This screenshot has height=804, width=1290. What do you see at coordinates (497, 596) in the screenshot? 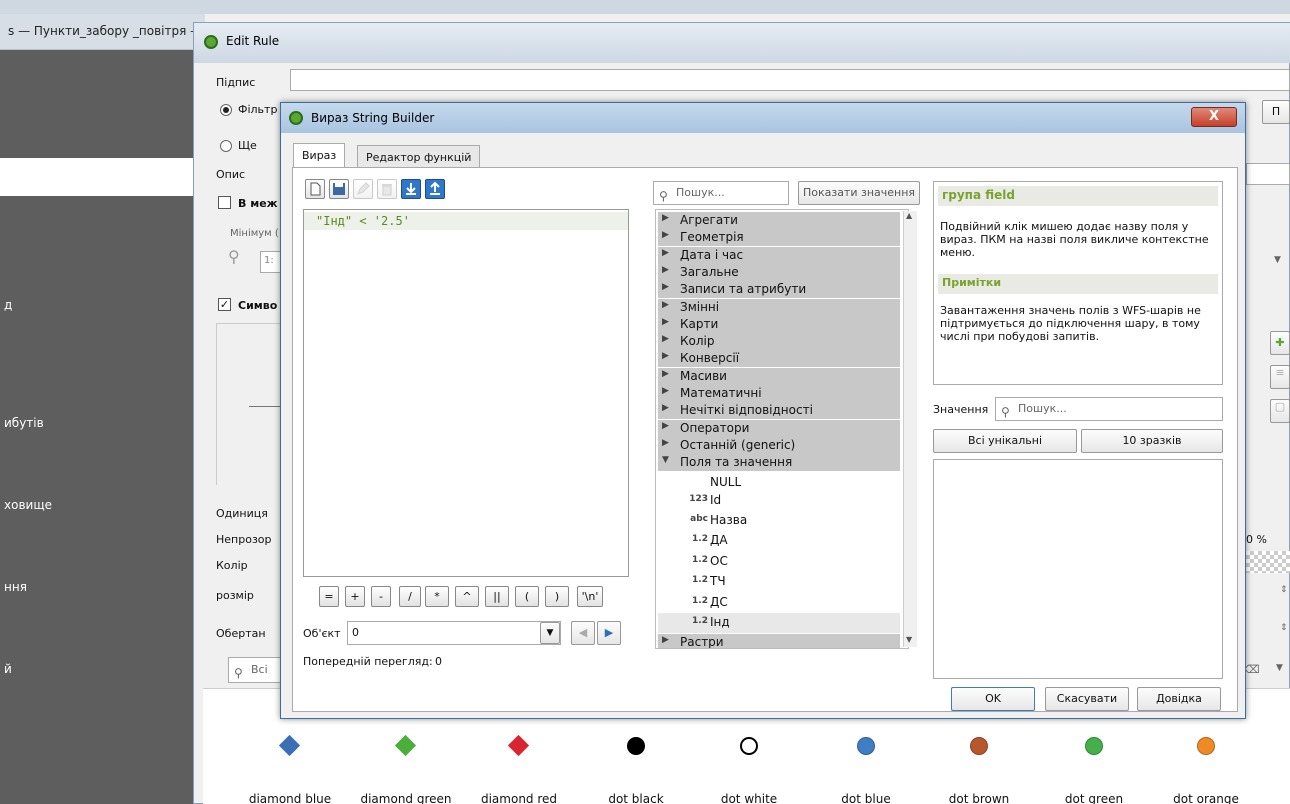
I see `operator-concat-button: ||` at bounding box center [497, 596].